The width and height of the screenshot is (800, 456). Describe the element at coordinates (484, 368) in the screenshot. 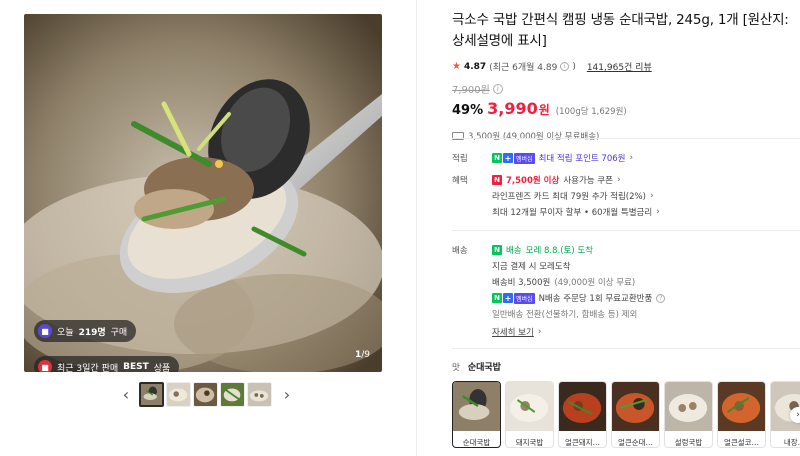

I see `taste-selected: 순대국밥` at that location.